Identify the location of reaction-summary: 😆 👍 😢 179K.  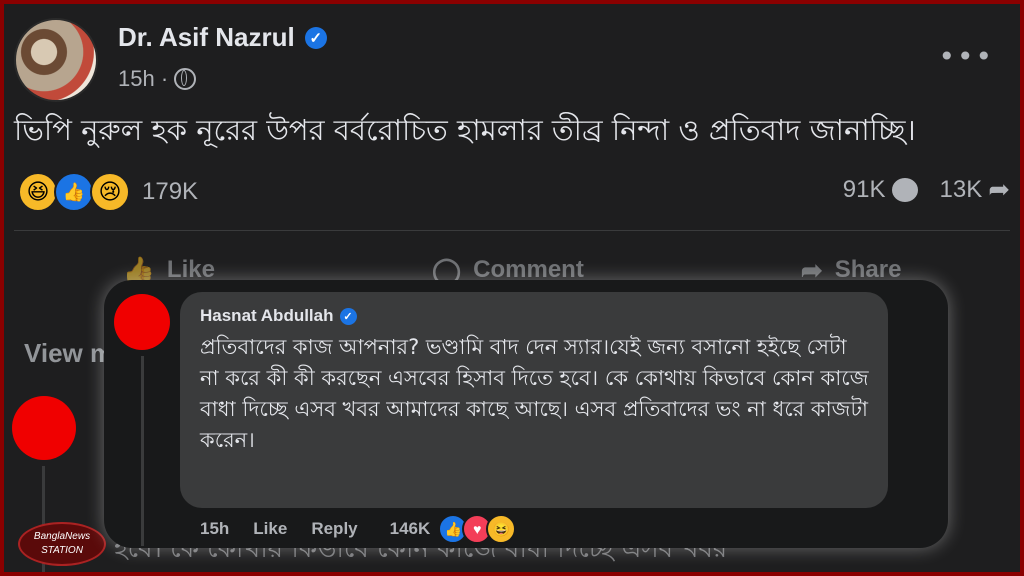
(108, 192).